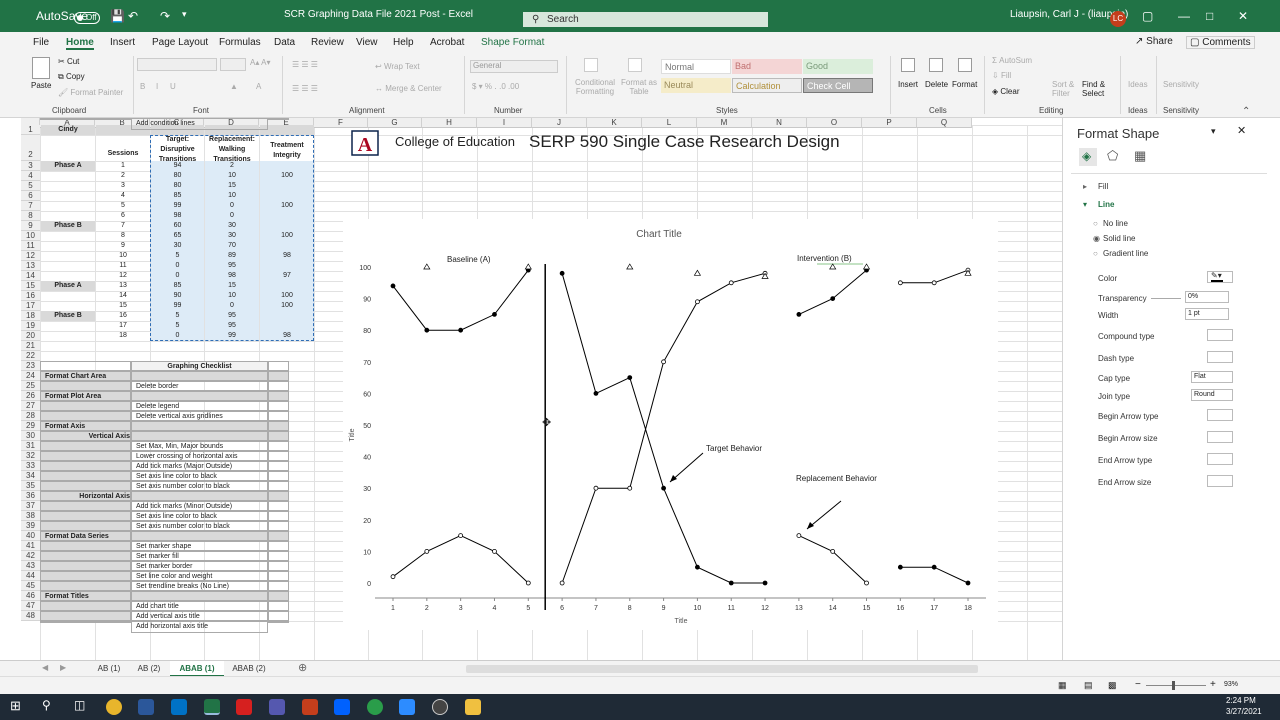 This screenshot has height=720, width=1280. I want to click on row-header-27: 27, so click(30, 406).